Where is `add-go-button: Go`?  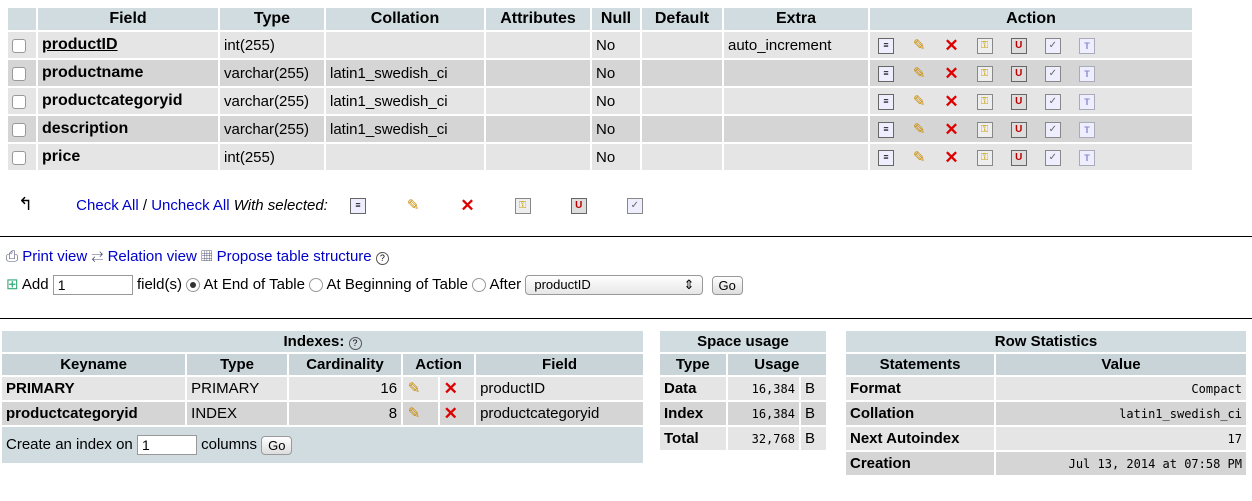
add-go-button: Go is located at coordinates (727, 285).